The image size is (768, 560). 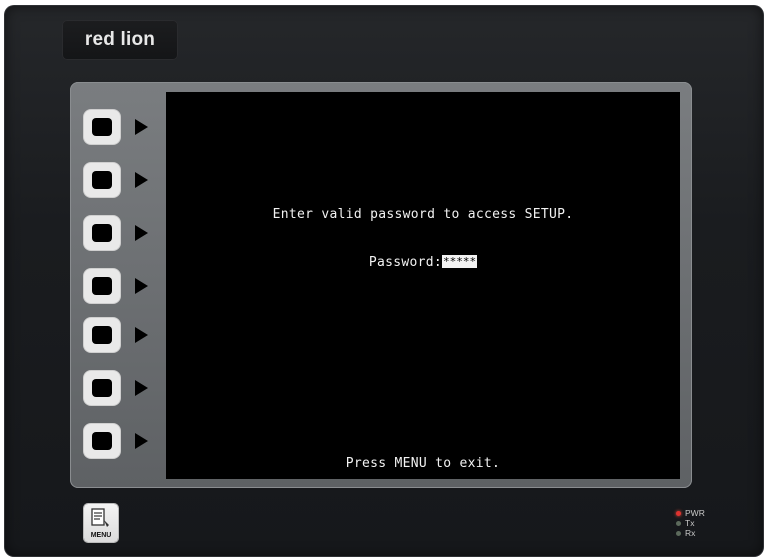 What do you see at coordinates (423, 214) in the screenshot?
I see `setup-password-prompt: Enter valid password to access SETUP.` at bounding box center [423, 214].